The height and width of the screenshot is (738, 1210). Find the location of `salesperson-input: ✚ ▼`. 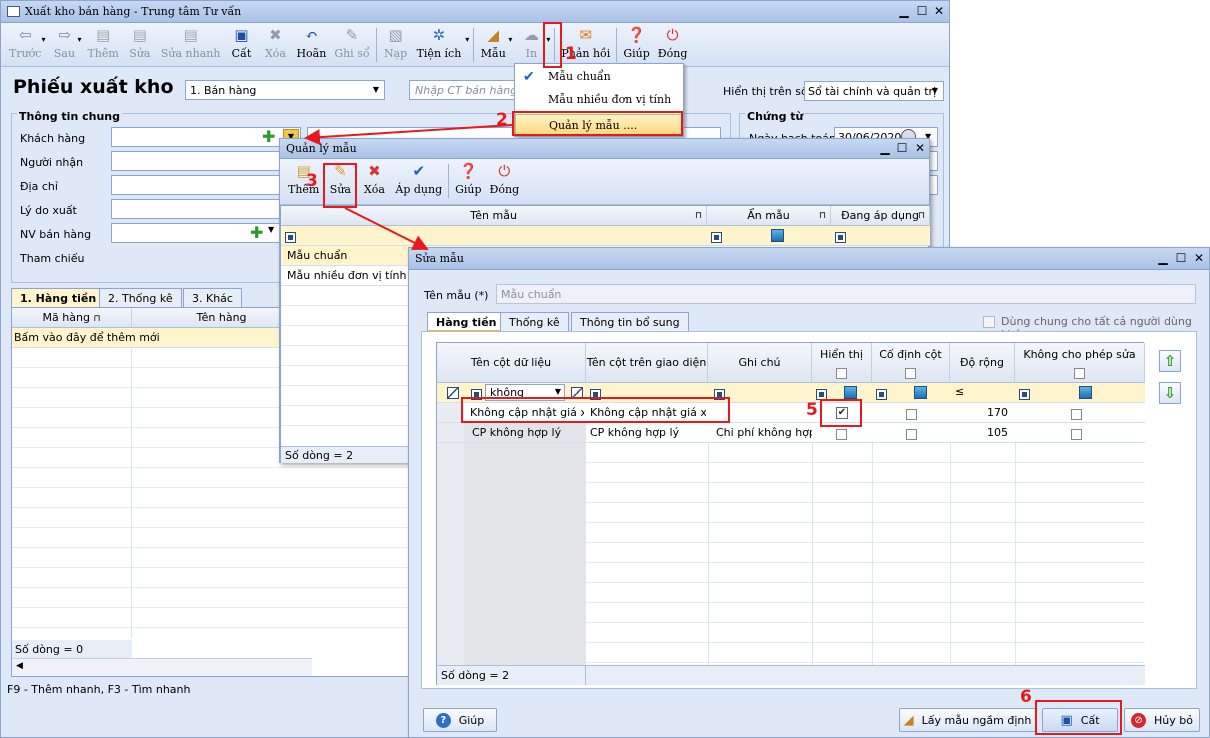

salesperson-input: ✚ ▼ is located at coordinates (196, 233).